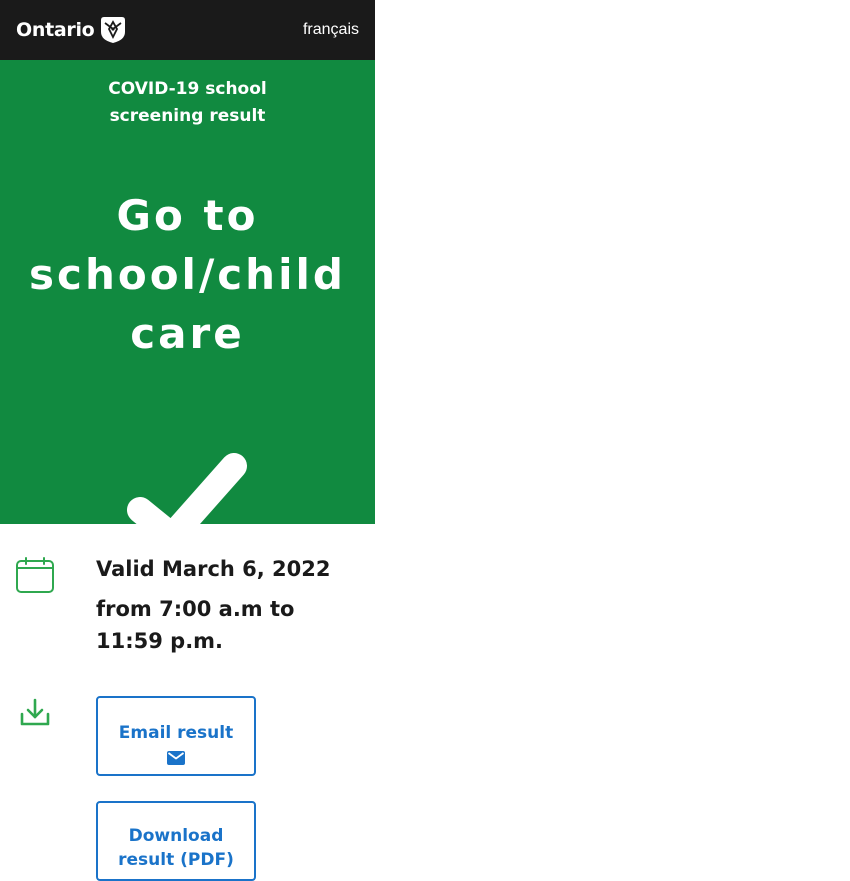 The width and height of the screenshot is (850, 881). What do you see at coordinates (187, 103) in the screenshot?
I see `result-subtitle: COVID-19 school screening result` at bounding box center [187, 103].